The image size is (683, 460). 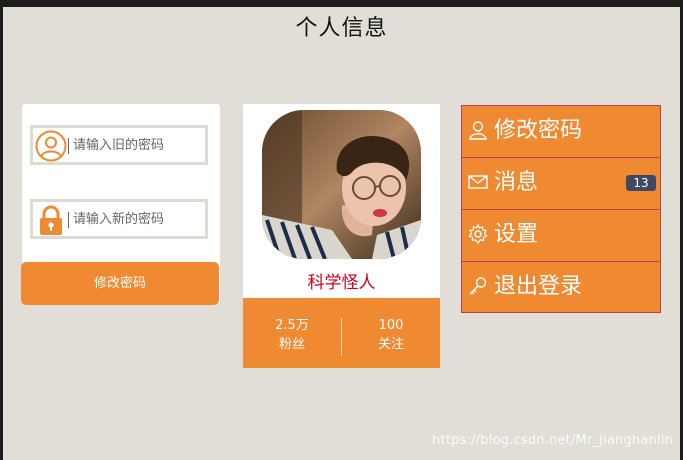 I want to click on menu-item-logout: 退出登录, so click(x=561, y=287).